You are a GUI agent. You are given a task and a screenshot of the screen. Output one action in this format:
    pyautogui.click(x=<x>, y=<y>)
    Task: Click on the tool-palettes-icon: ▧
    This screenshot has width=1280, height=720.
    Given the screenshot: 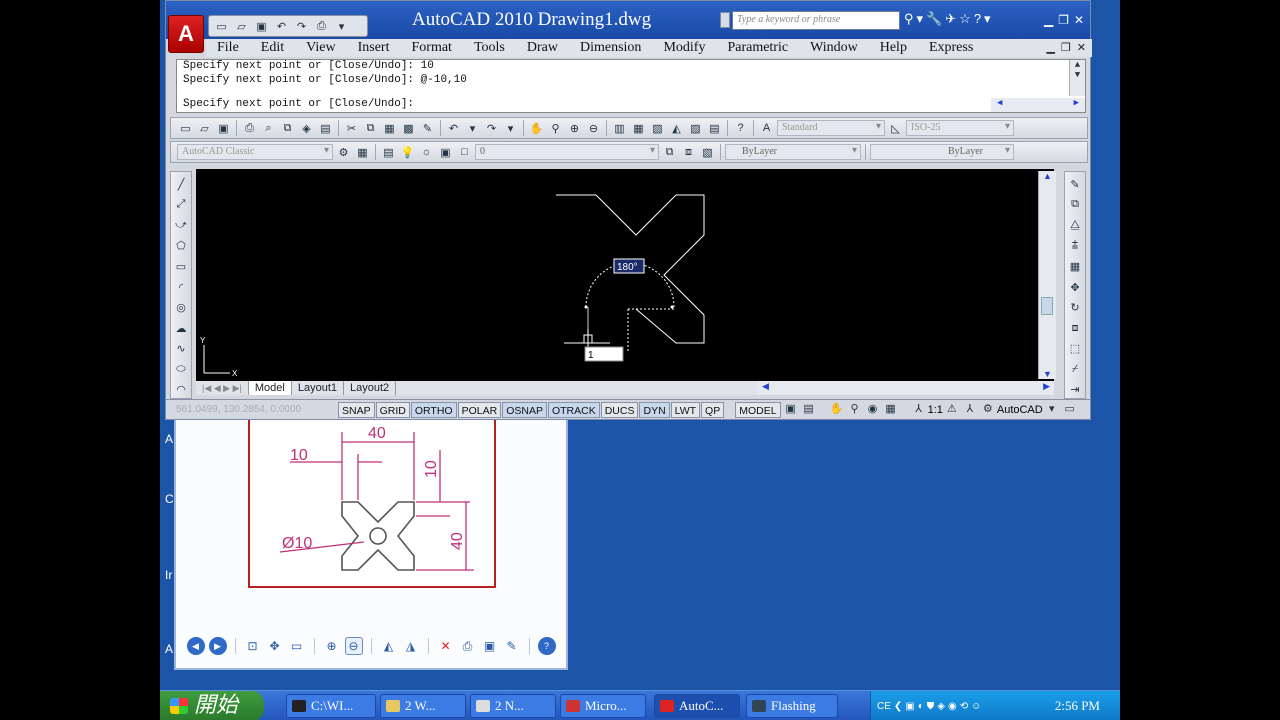 What is the action you would take?
    pyautogui.click(x=657, y=128)
    